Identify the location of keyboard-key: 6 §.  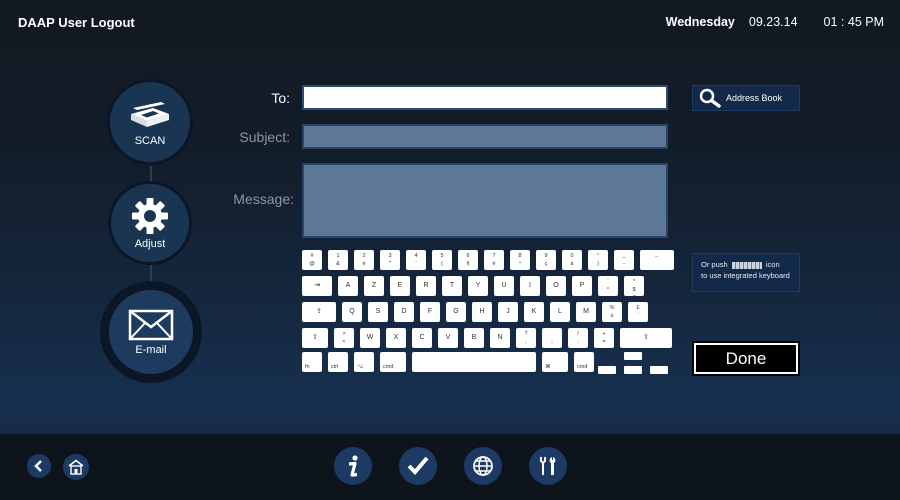
(468, 260).